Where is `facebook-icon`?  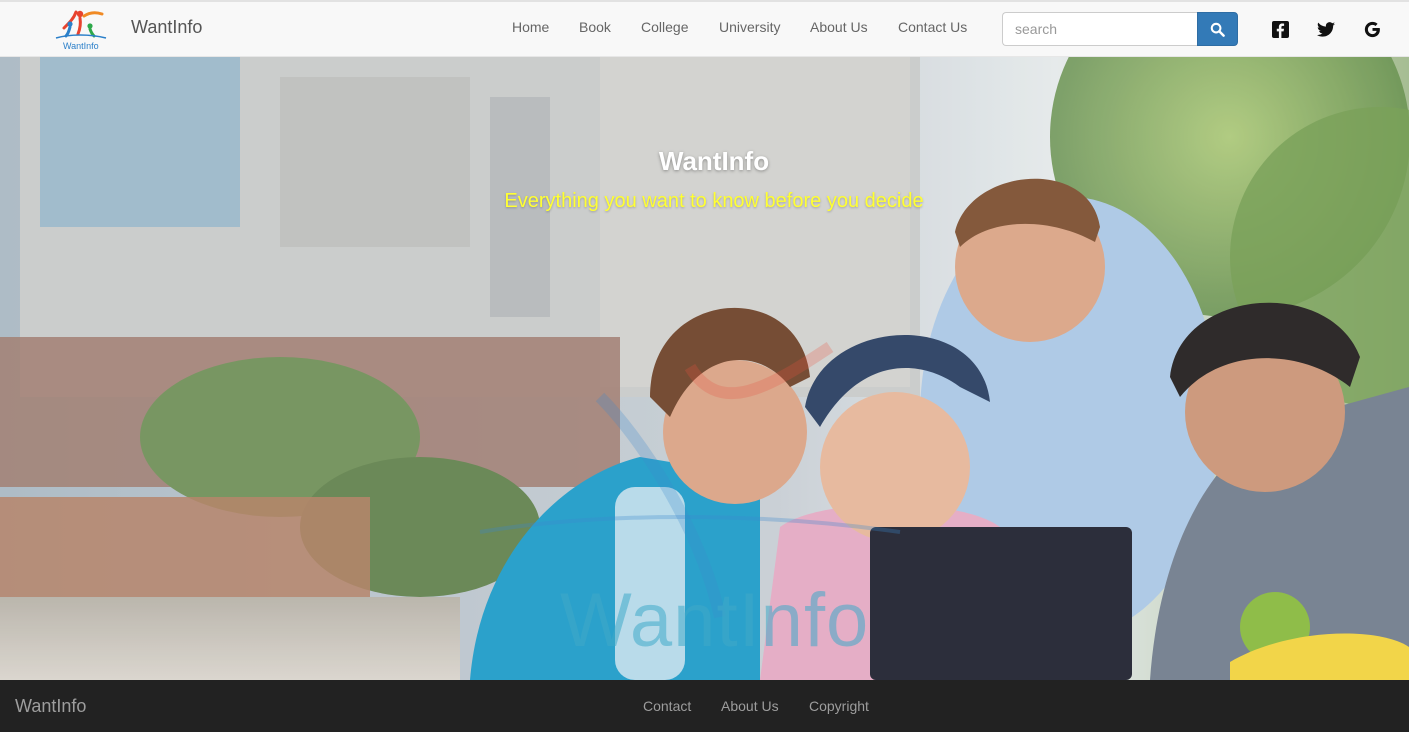
facebook-icon is located at coordinates (1280, 29).